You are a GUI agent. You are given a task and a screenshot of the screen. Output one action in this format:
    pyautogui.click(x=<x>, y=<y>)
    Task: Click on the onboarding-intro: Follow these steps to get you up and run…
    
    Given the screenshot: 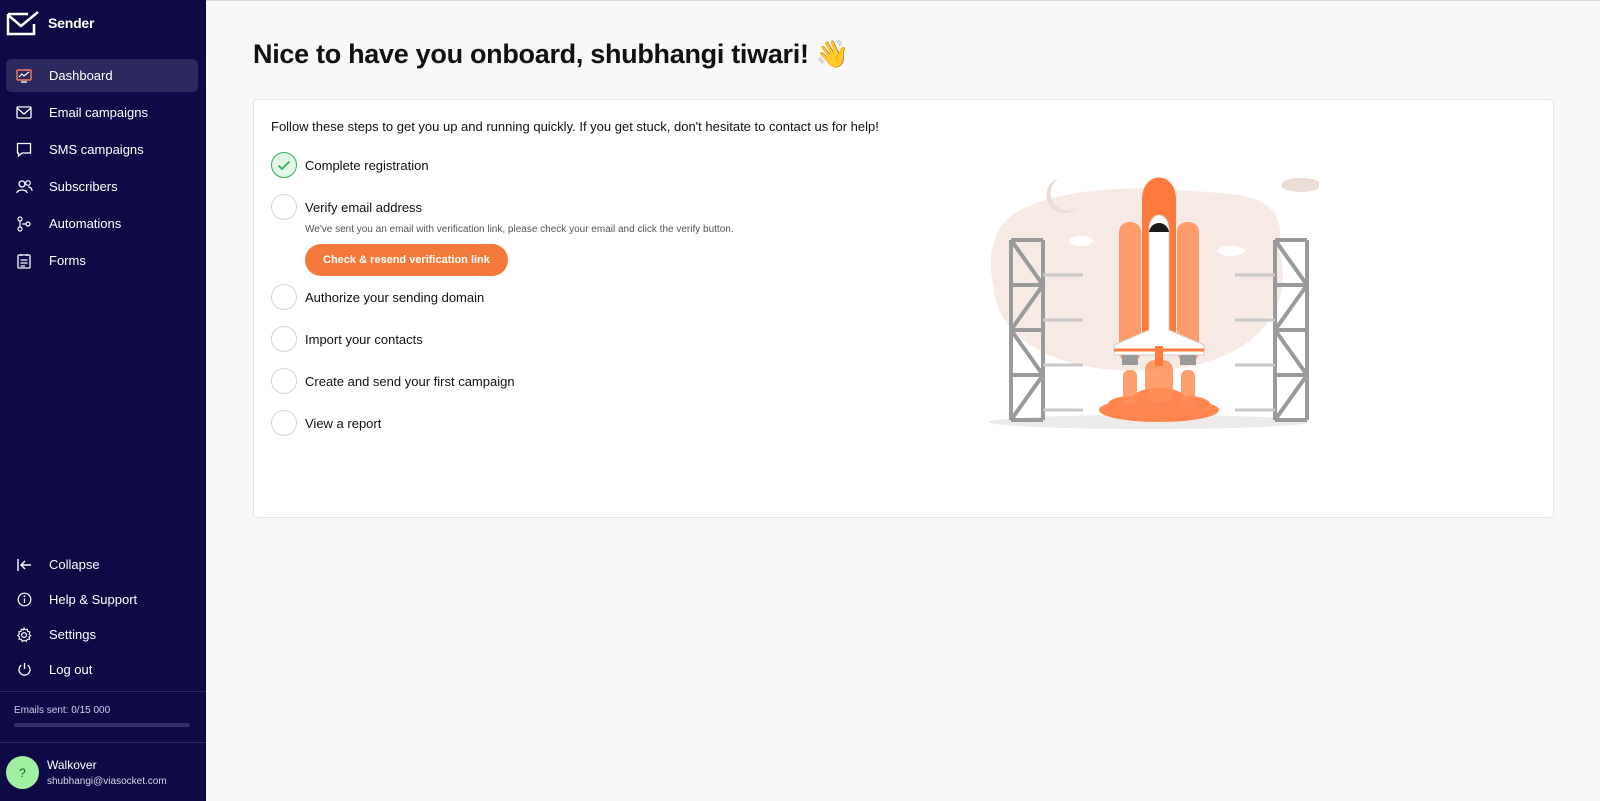 What is the action you would take?
    pyautogui.click(x=575, y=126)
    